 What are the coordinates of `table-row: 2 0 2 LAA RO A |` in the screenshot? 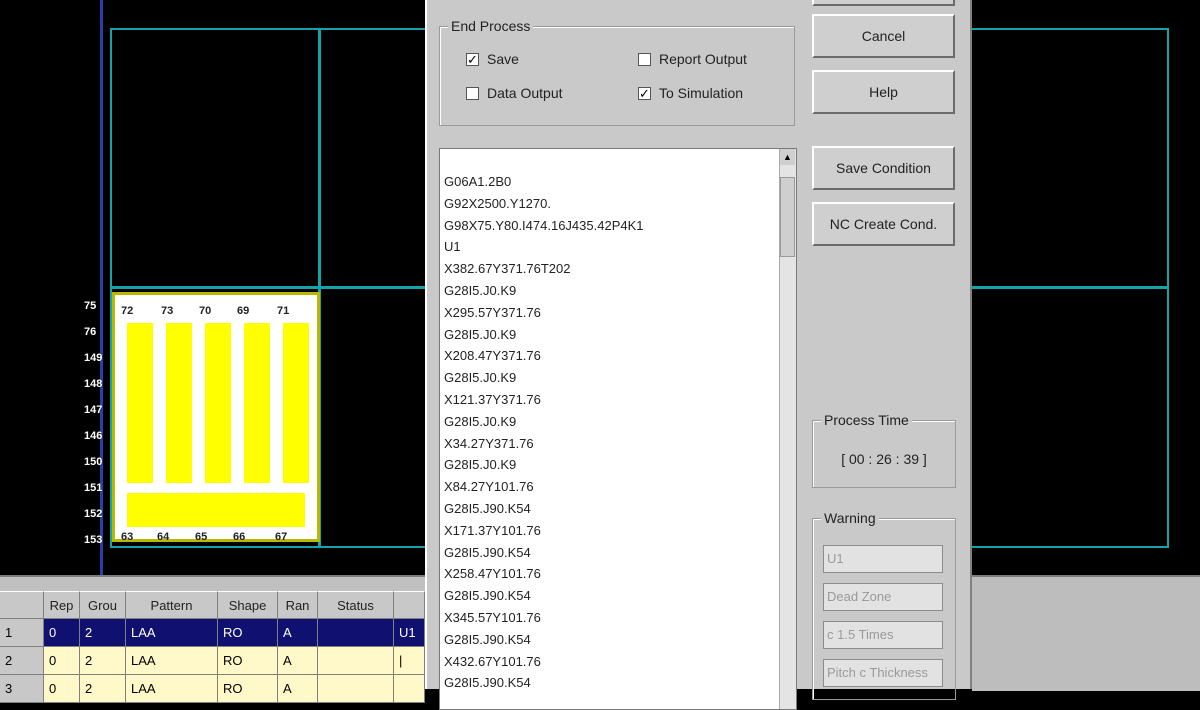 It's located at (212, 661).